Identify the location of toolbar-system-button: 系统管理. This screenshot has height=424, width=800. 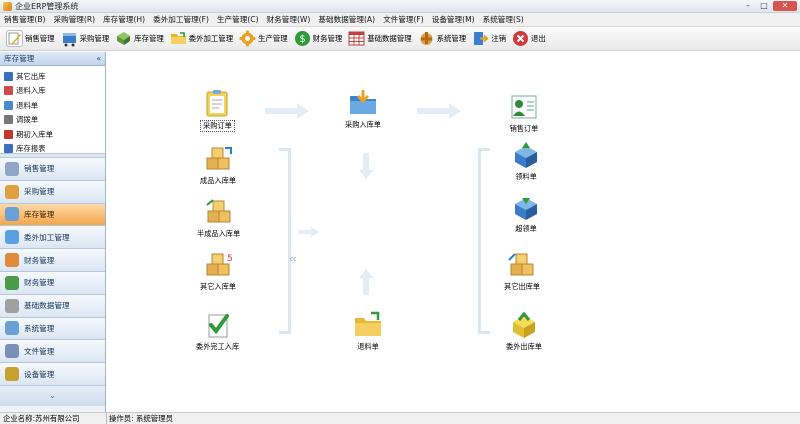
(442, 38).